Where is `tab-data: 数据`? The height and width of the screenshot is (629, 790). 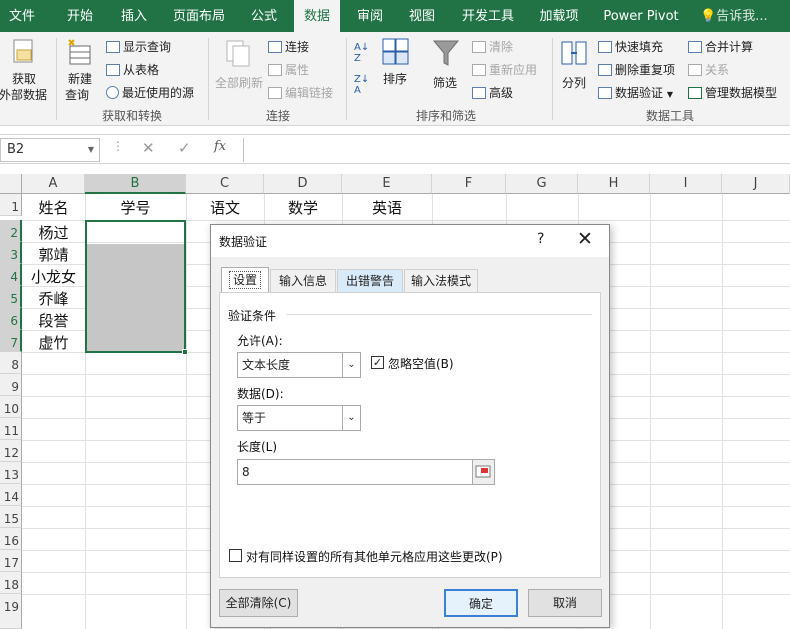 tab-data: 数据 is located at coordinates (317, 16).